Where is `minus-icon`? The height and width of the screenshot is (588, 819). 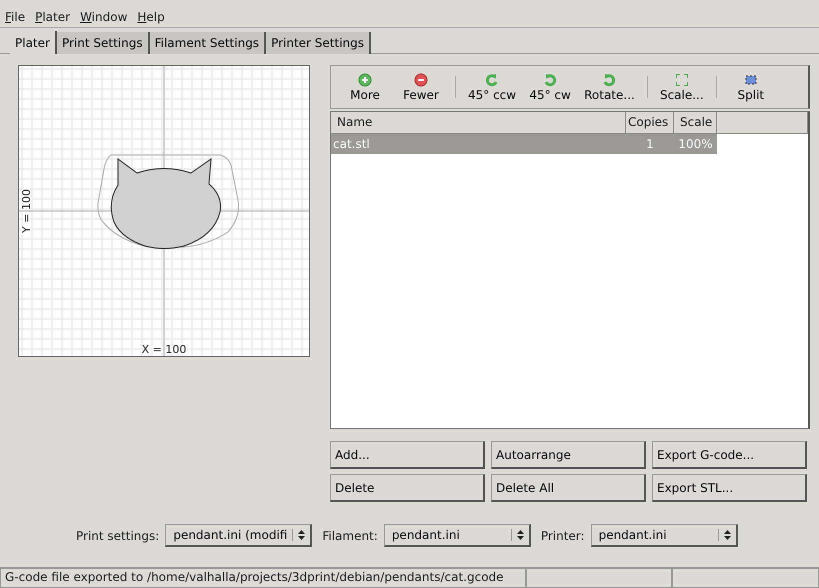
minus-icon is located at coordinates (421, 79).